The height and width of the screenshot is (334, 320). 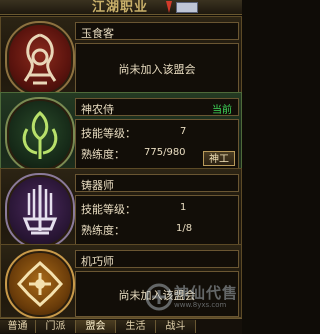 What do you see at coordinates (40, 284) in the screenshot?
I see `jiqiaoshi-emblem-icon` at bounding box center [40, 284].